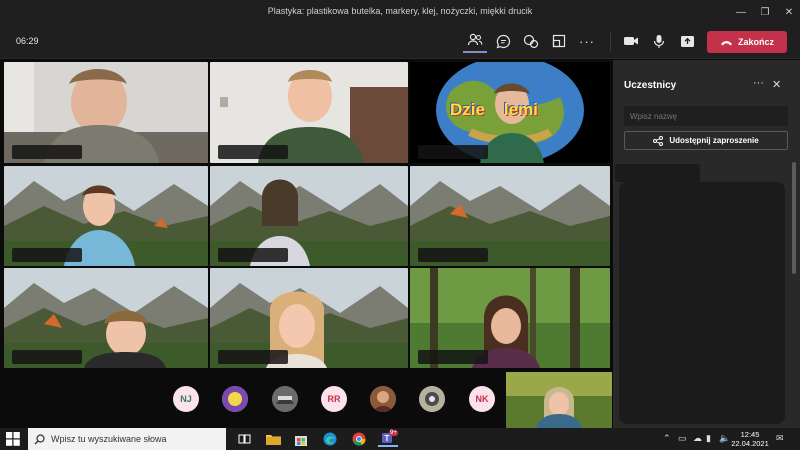  What do you see at coordinates (330, 439) in the screenshot?
I see `edge-icon` at bounding box center [330, 439].